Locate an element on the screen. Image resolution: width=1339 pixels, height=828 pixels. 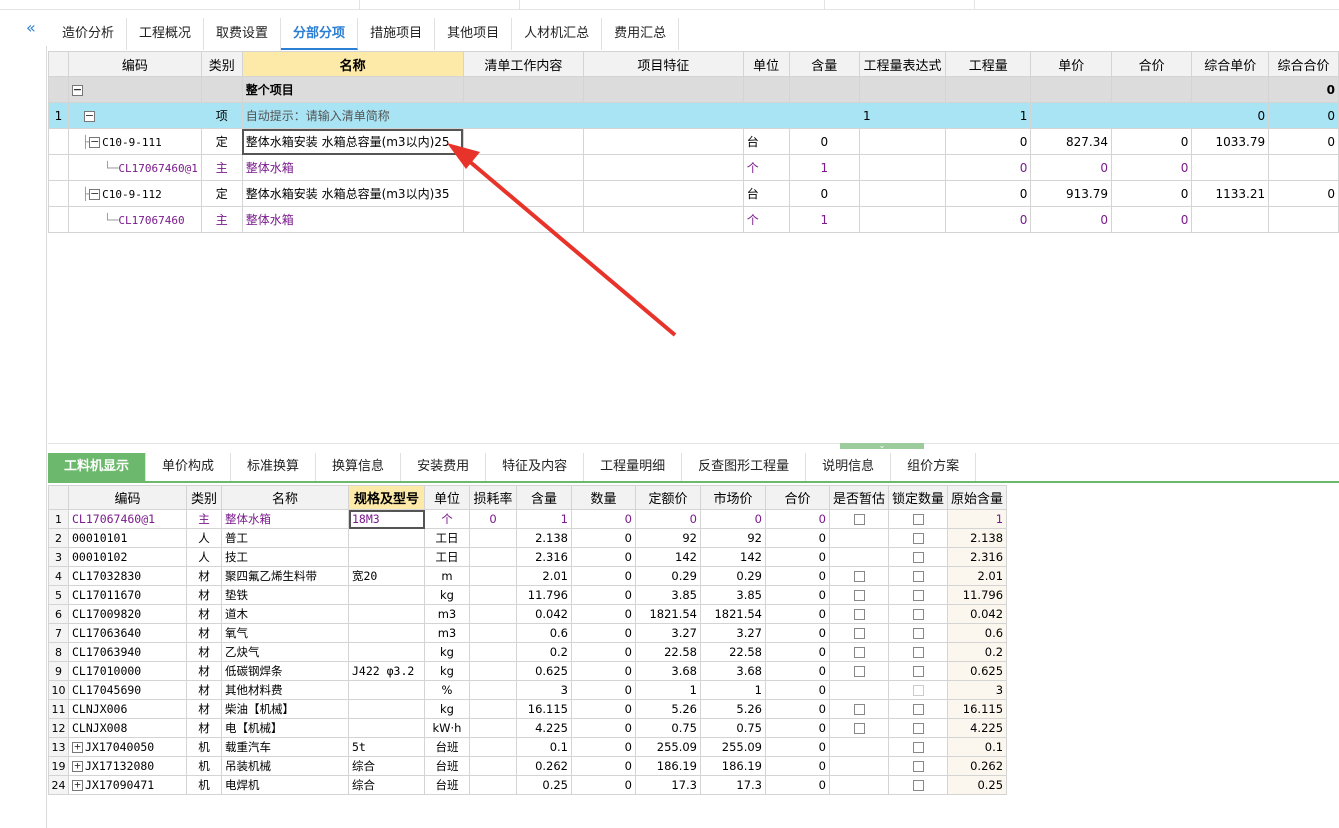
material-row: └─CL17067460@1 主整体水箱个 1 0 0 0 is located at coordinates (693, 167).